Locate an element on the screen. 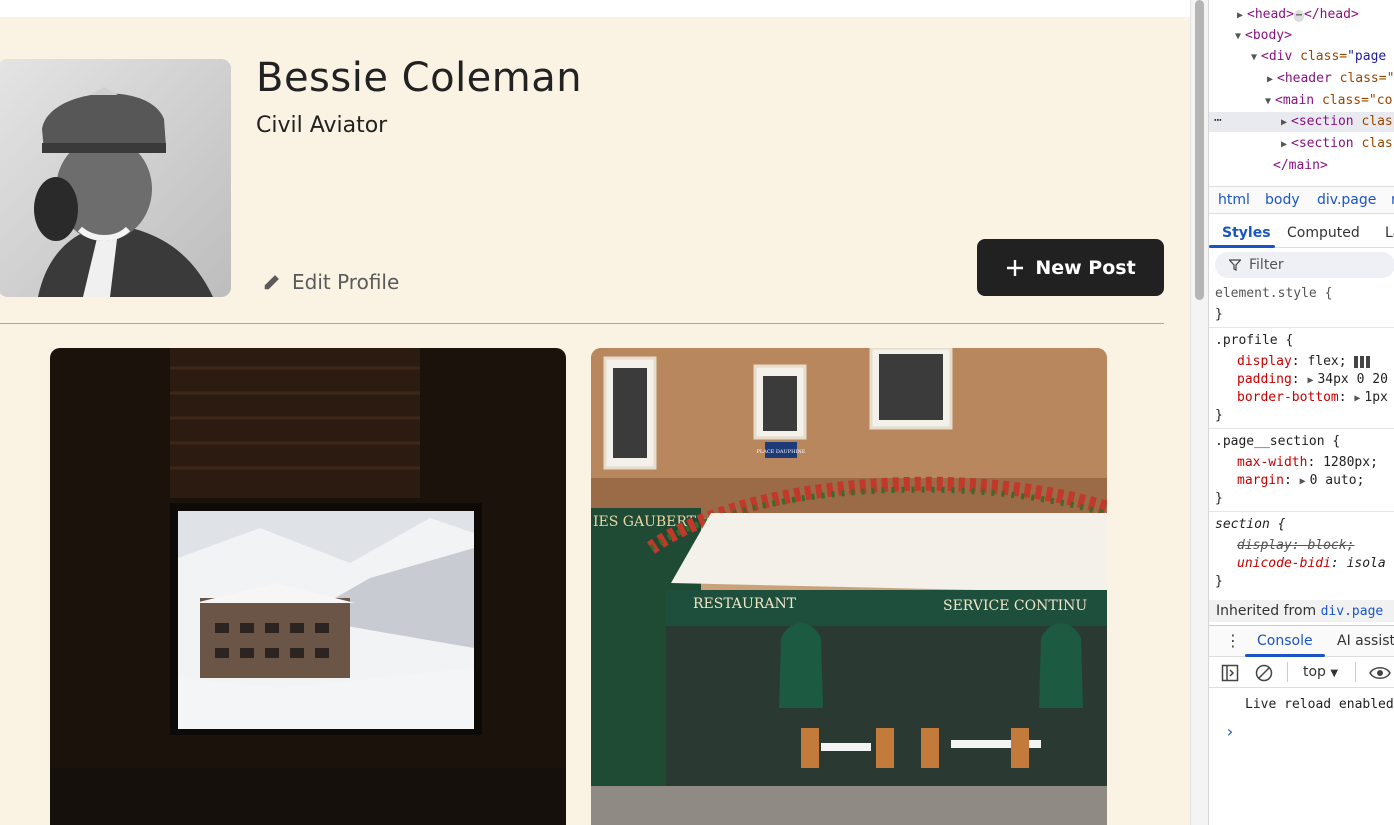 This screenshot has height=825, width=1394. css-declaration-display-overridden: display: block; is located at coordinates (1296, 545).